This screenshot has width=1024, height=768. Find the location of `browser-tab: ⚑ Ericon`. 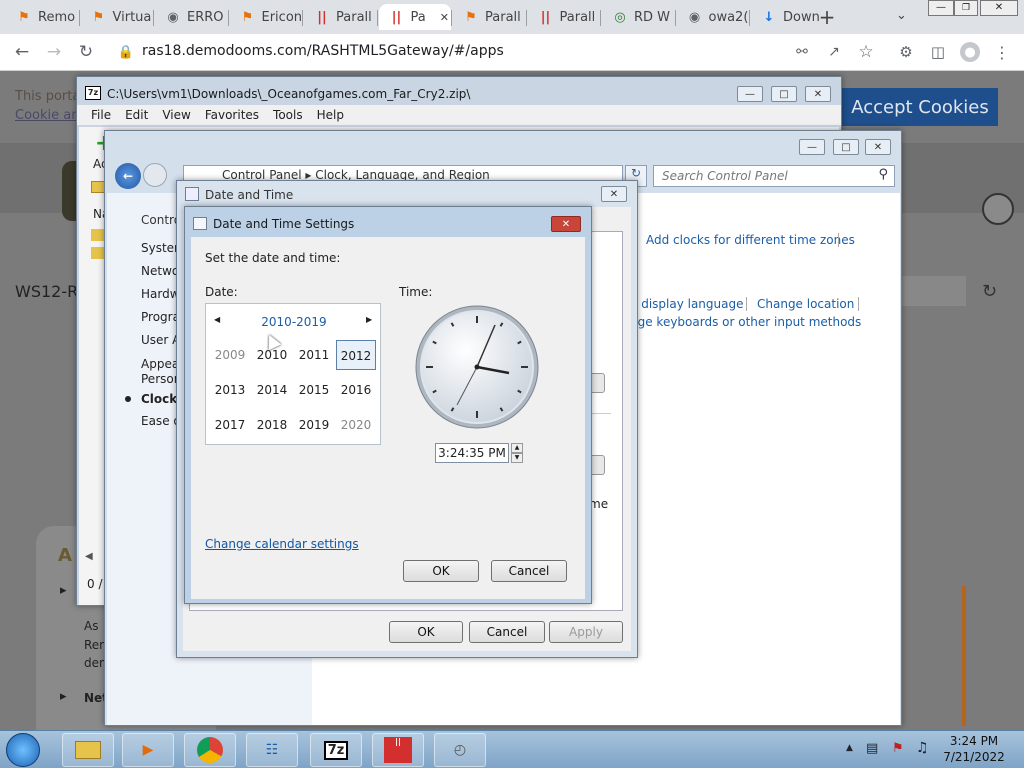

browser-tab: ⚑ Ericon is located at coordinates (266, 17).